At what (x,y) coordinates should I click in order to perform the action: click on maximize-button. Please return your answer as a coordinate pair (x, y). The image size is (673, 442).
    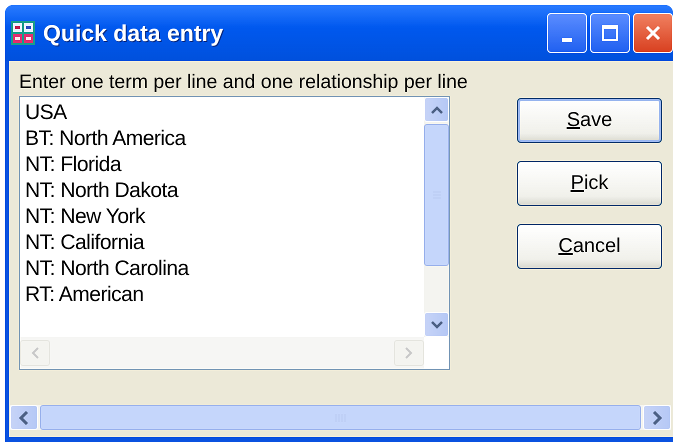
    Looking at the image, I should click on (610, 33).